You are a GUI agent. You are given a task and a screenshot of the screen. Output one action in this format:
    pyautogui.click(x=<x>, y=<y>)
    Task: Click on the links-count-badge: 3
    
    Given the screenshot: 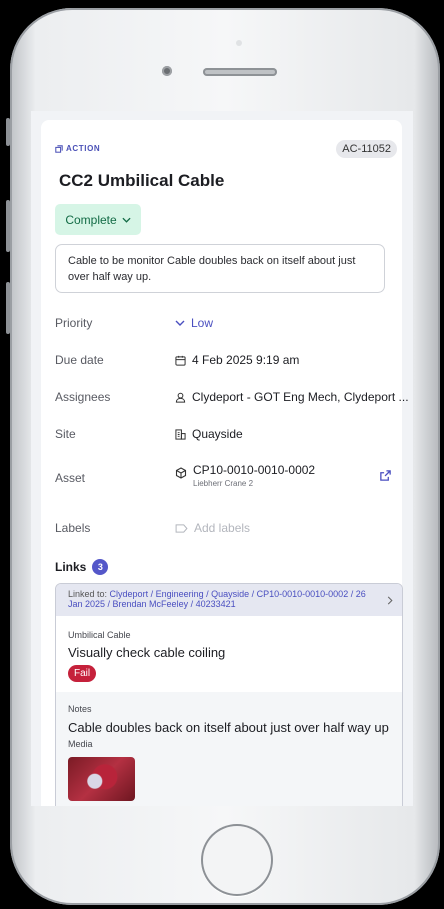 What is the action you would take?
    pyautogui.click(x=100, y=567)
    